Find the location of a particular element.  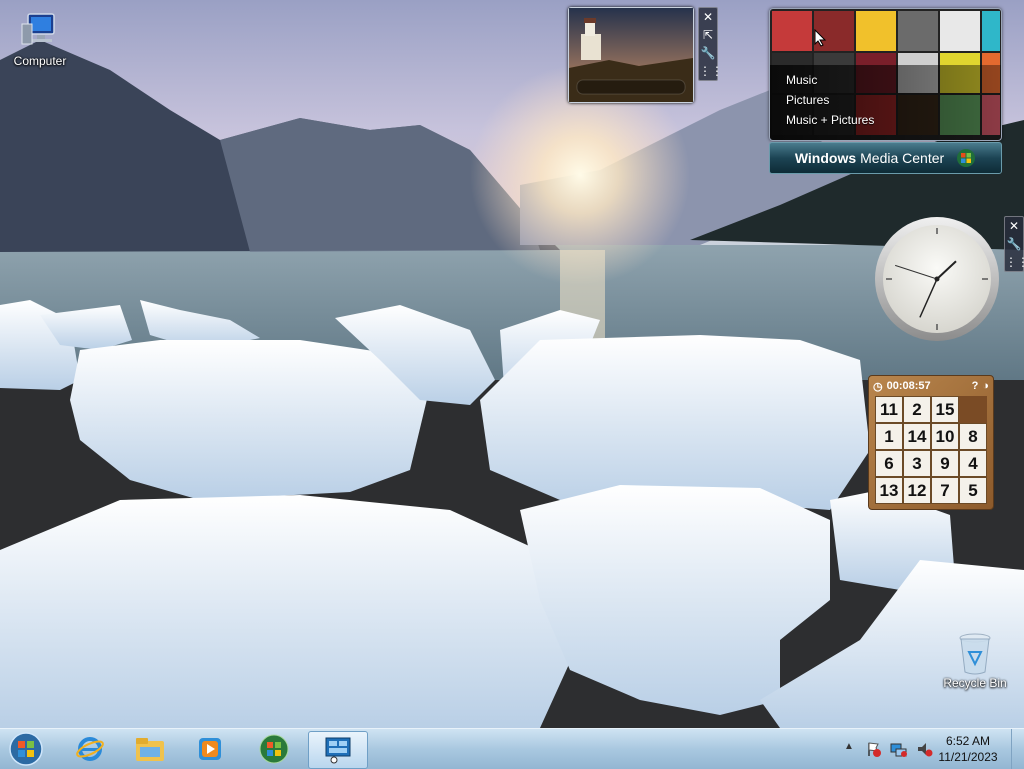

taskbar-clock: 6:52 AM 11/21/2023 is located at coordinates (968, 749).